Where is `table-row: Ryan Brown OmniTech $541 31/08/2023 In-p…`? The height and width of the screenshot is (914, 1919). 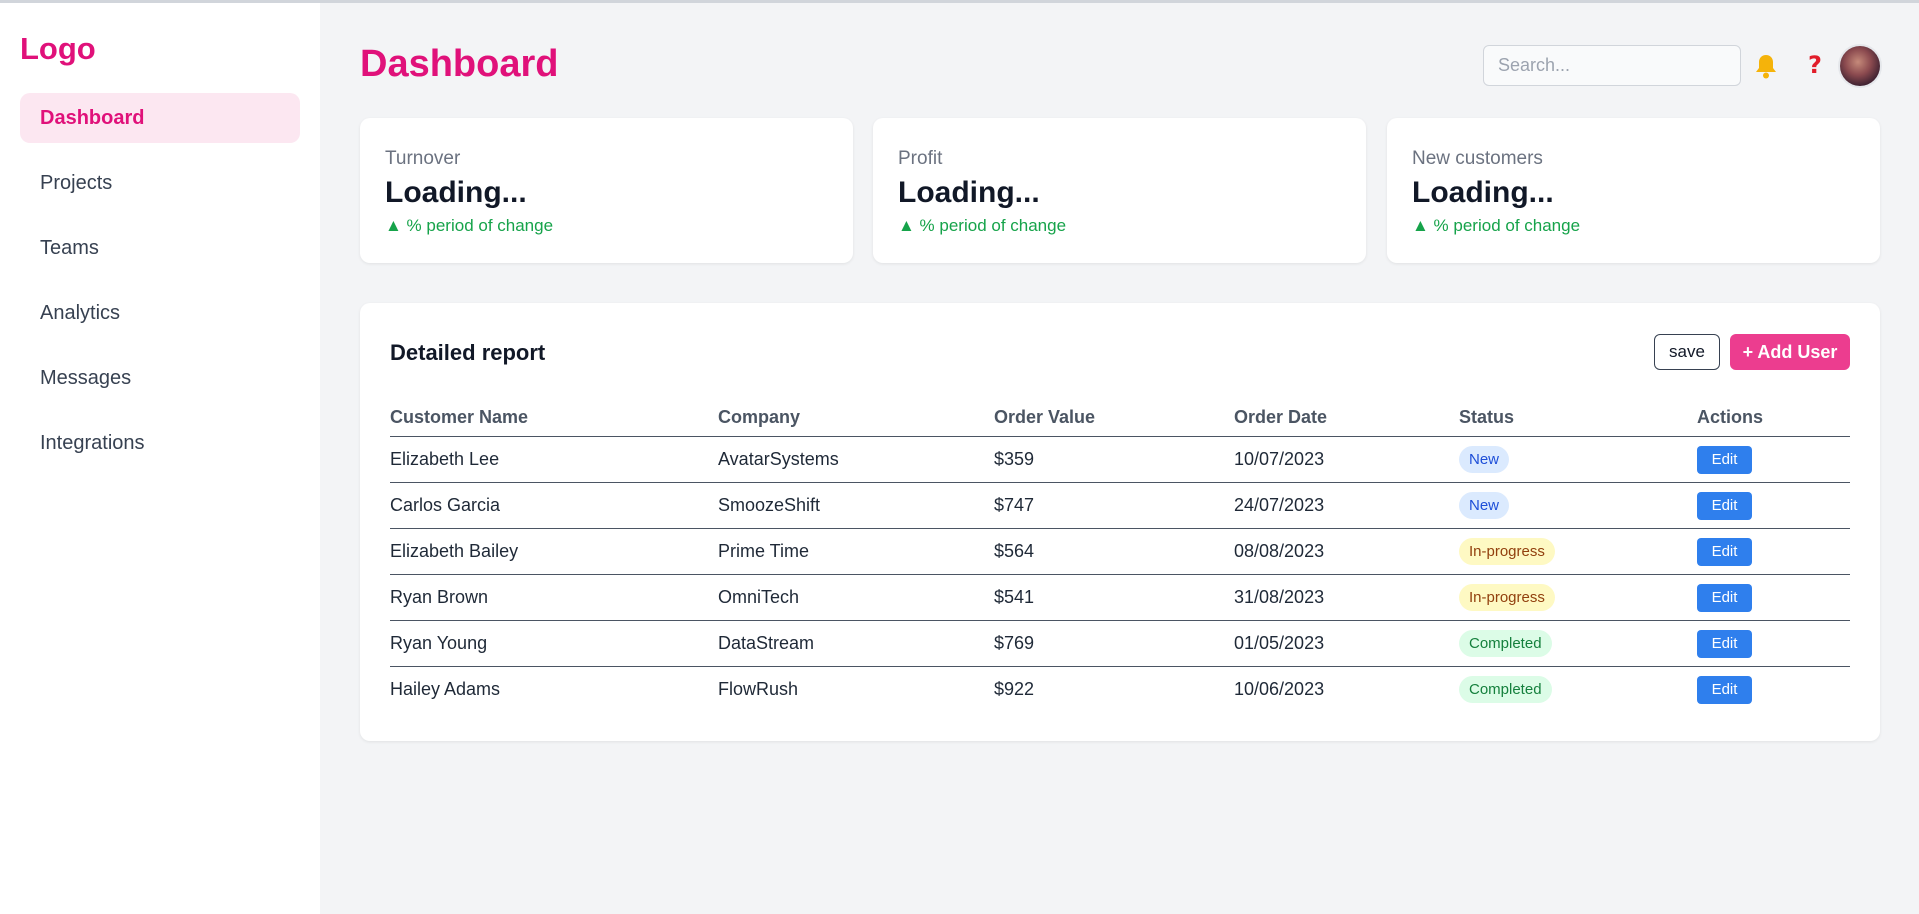
table-row: Ryan Brown OmniTech $541 31/08/2023 In-p… is located at coordinates (1120, 597).